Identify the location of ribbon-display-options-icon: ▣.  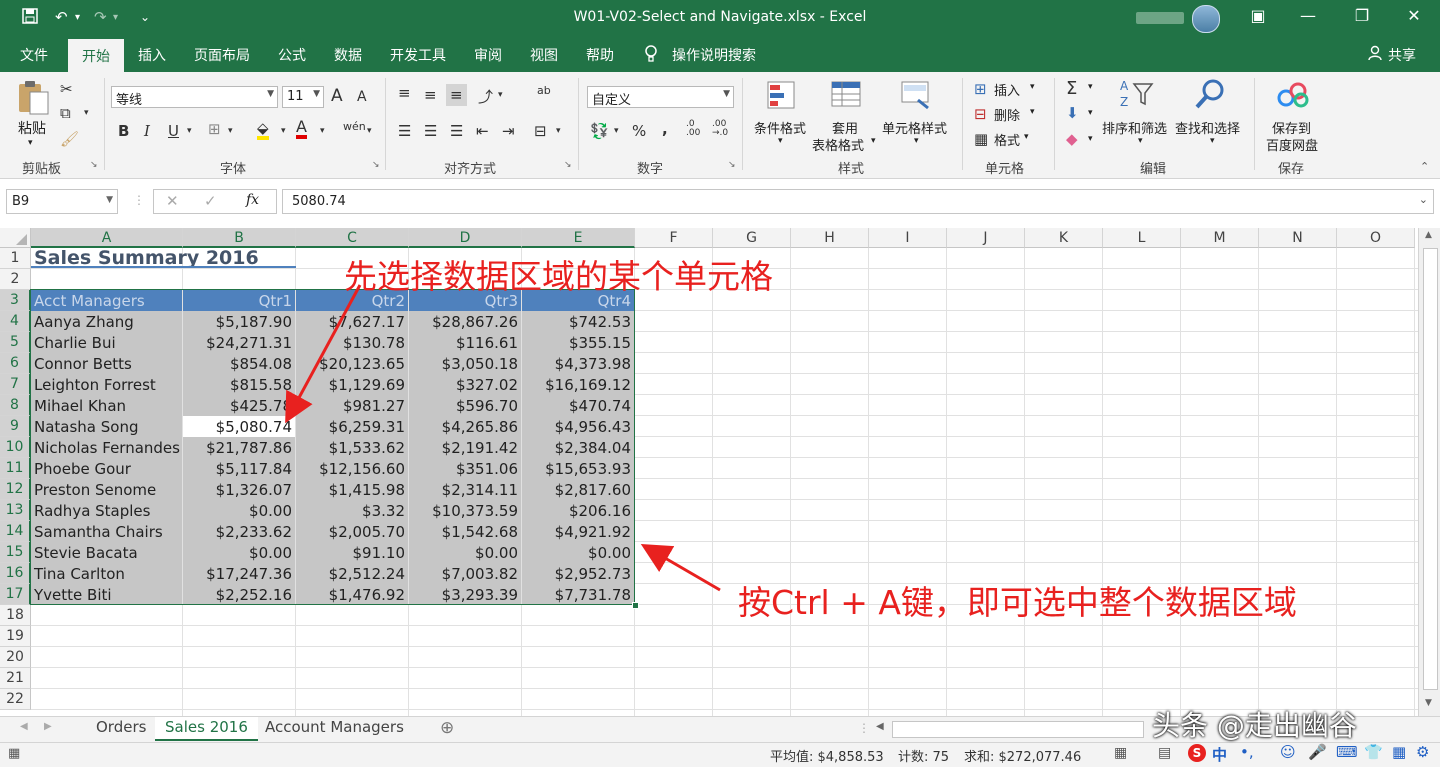
(1258, 15).